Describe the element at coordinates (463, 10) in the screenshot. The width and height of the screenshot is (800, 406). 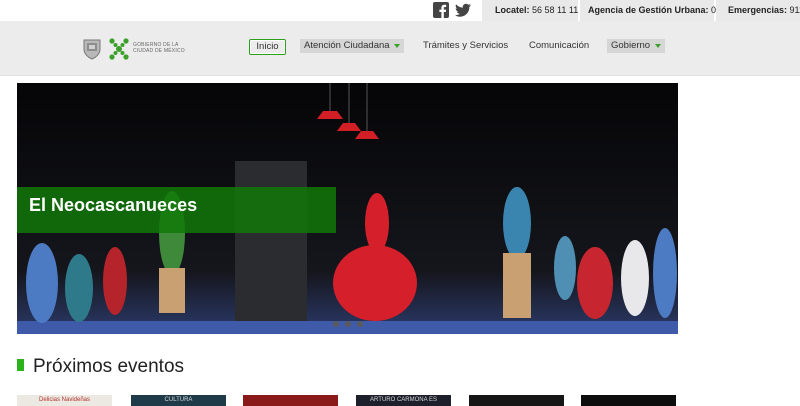
I see `twitter-icon` at that location.